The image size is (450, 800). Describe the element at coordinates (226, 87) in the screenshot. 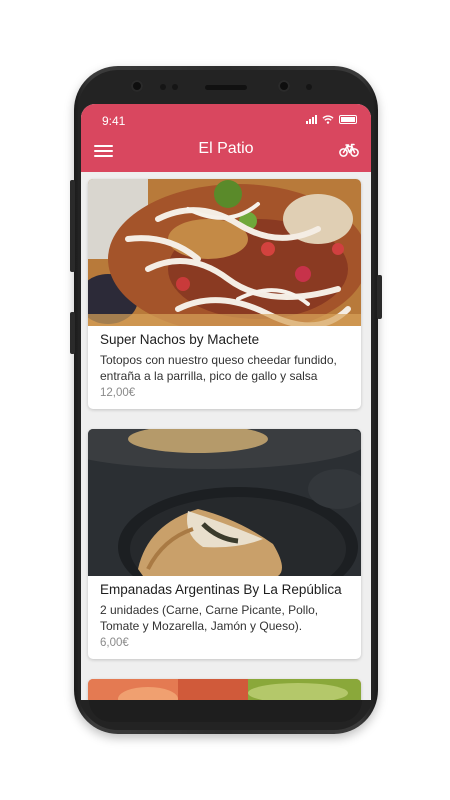

I see `earpiece-speaker` at that location.